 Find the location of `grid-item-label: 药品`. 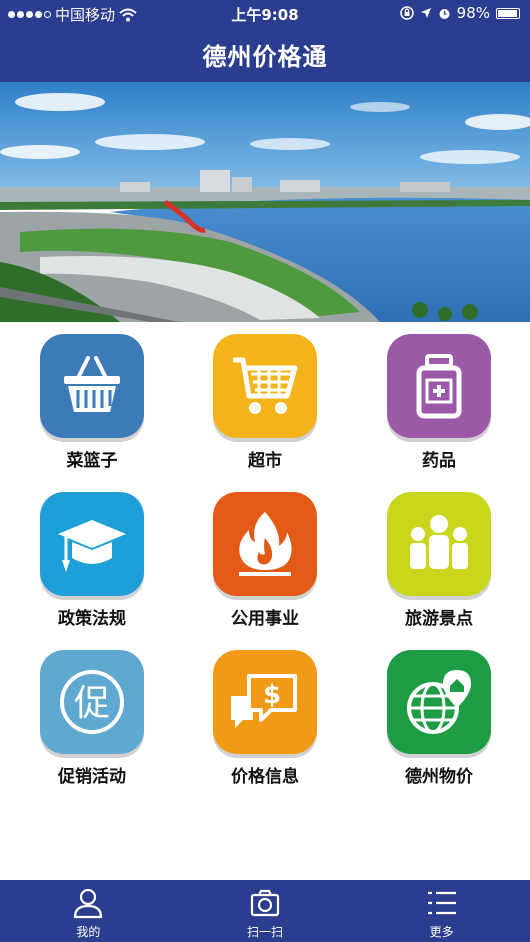

grid-item-label: 药品 is located at coordinates (439, 461).